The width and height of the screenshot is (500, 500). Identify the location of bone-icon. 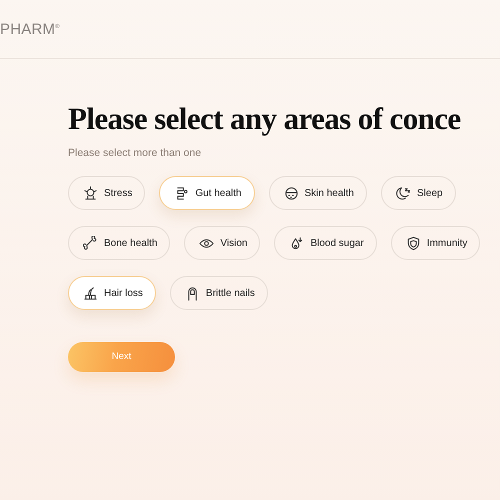
(90, 243).